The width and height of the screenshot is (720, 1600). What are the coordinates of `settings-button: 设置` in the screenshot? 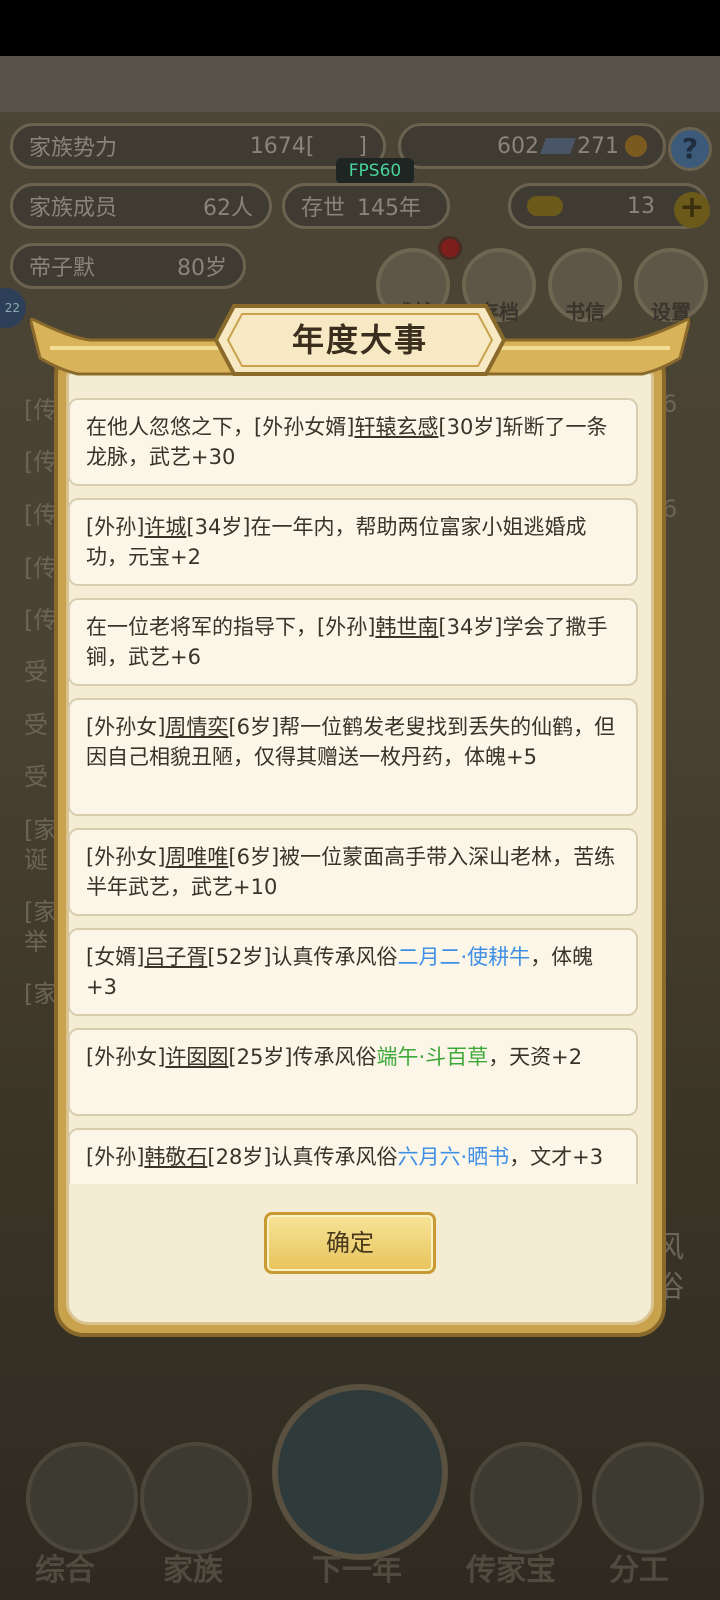 It's located at (671, 286).